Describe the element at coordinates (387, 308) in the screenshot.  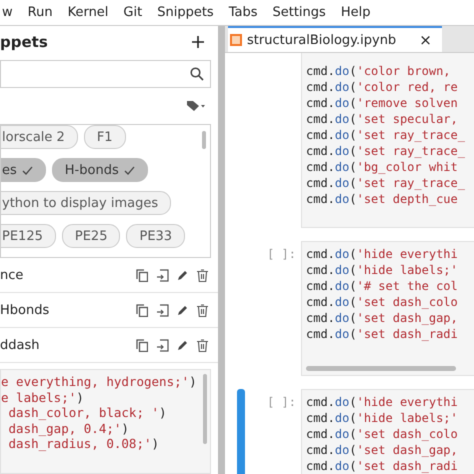
I see `code-cell: cmd.do('hide everythi cmd.do('hide labels;' cmd.do('# set the col cmd.do('set dash_colo cmd.do('set dash_gap, cmd.do('set dash_radi` at that location.